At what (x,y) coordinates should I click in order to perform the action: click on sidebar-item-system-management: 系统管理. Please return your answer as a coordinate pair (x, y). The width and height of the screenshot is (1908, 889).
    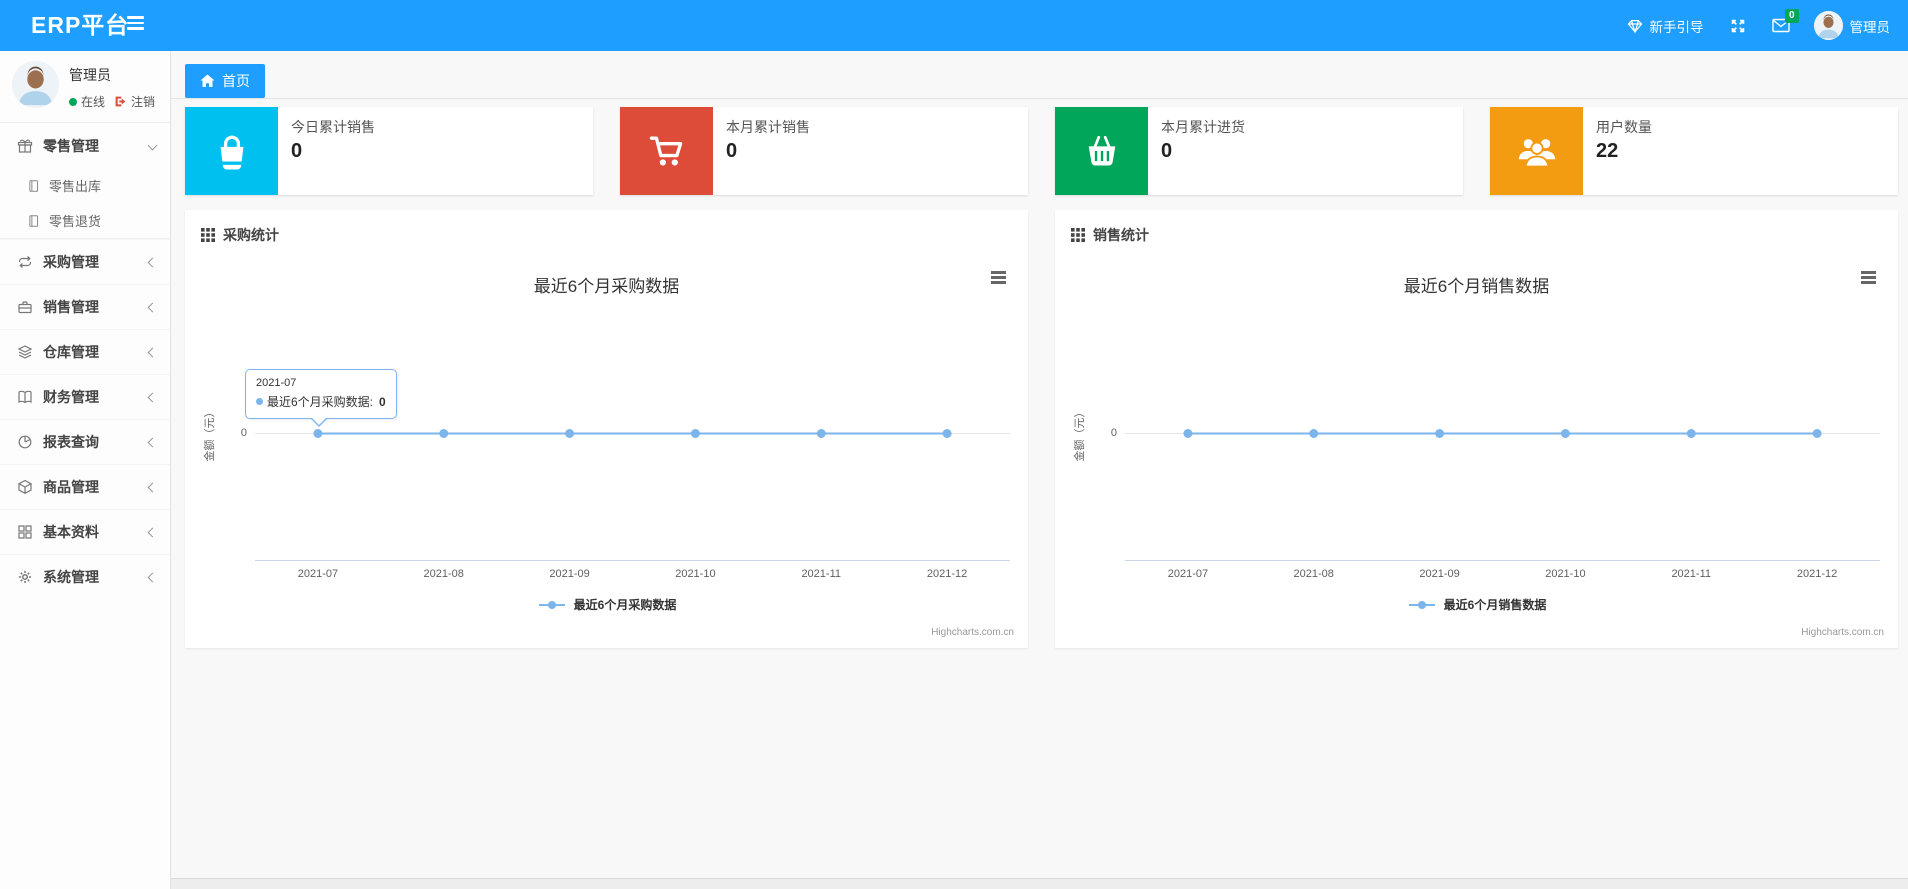
    Looking at the image, I should click on (85, 576).